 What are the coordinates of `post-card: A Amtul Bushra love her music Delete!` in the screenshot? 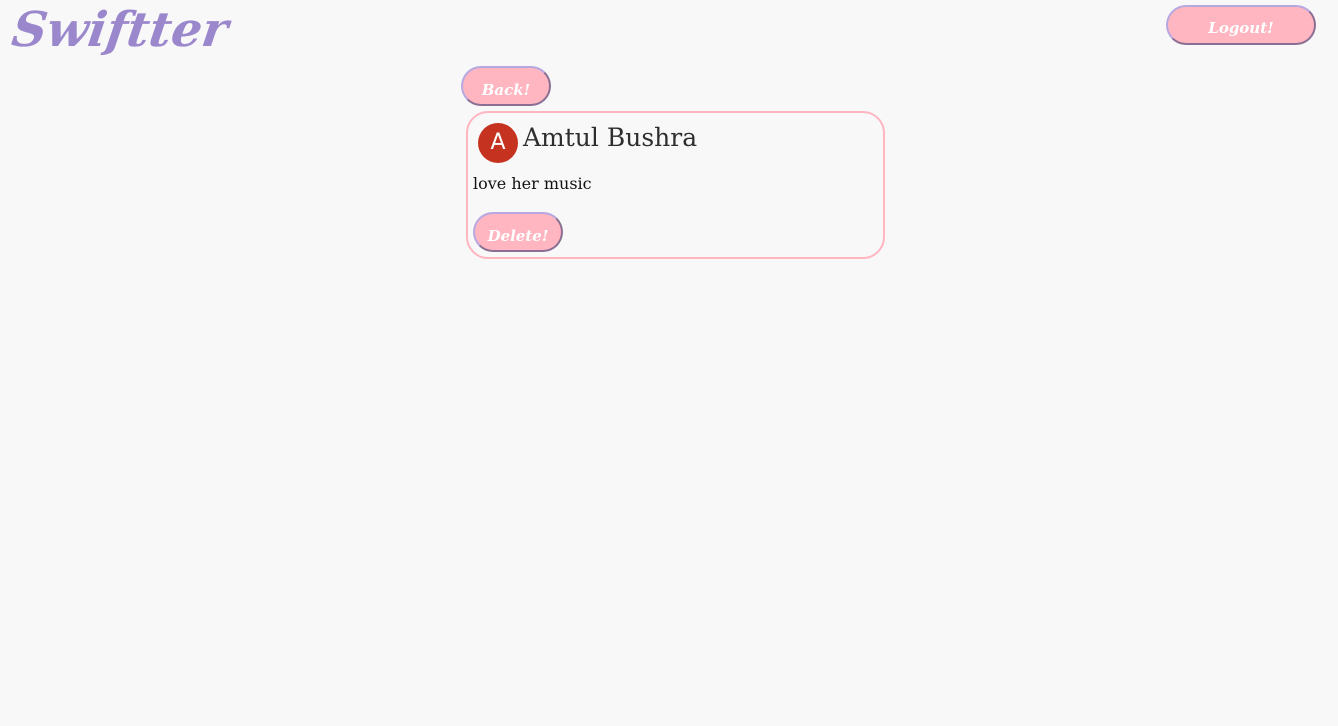 It's located at (675, 185).